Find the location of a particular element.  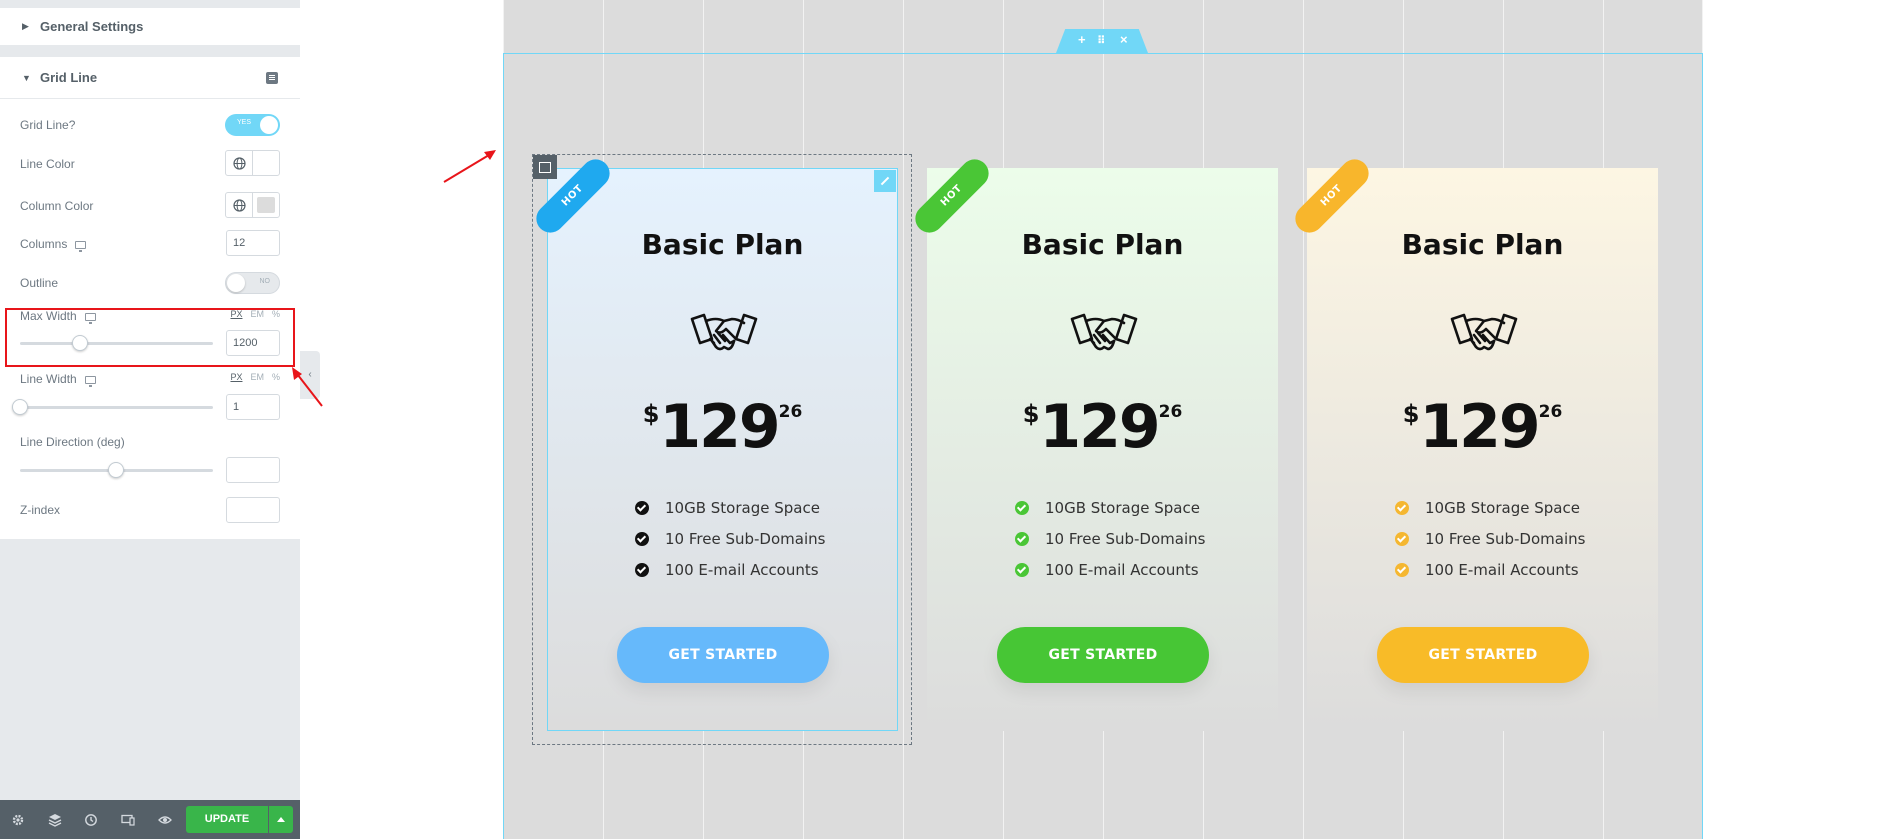

control-label: Line Width is located at coordinates (58, 379).